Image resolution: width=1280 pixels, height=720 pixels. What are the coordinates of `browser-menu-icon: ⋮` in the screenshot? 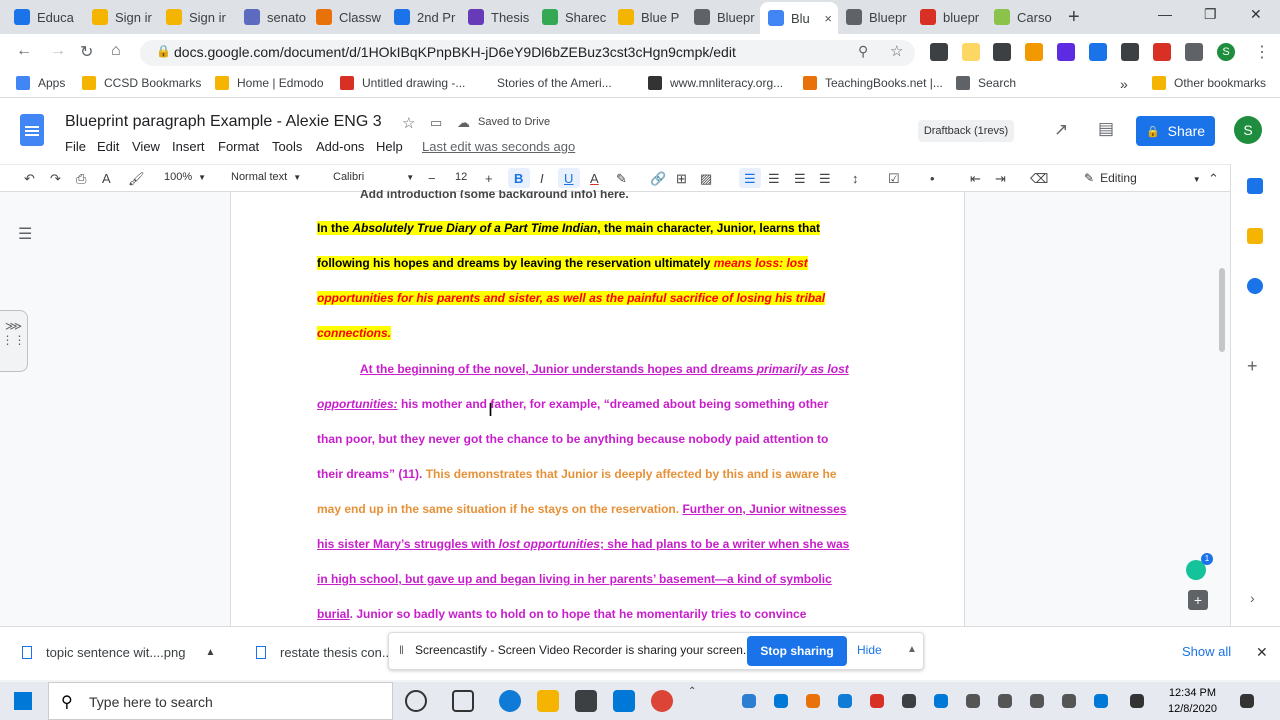 It's located at (1262, 52).